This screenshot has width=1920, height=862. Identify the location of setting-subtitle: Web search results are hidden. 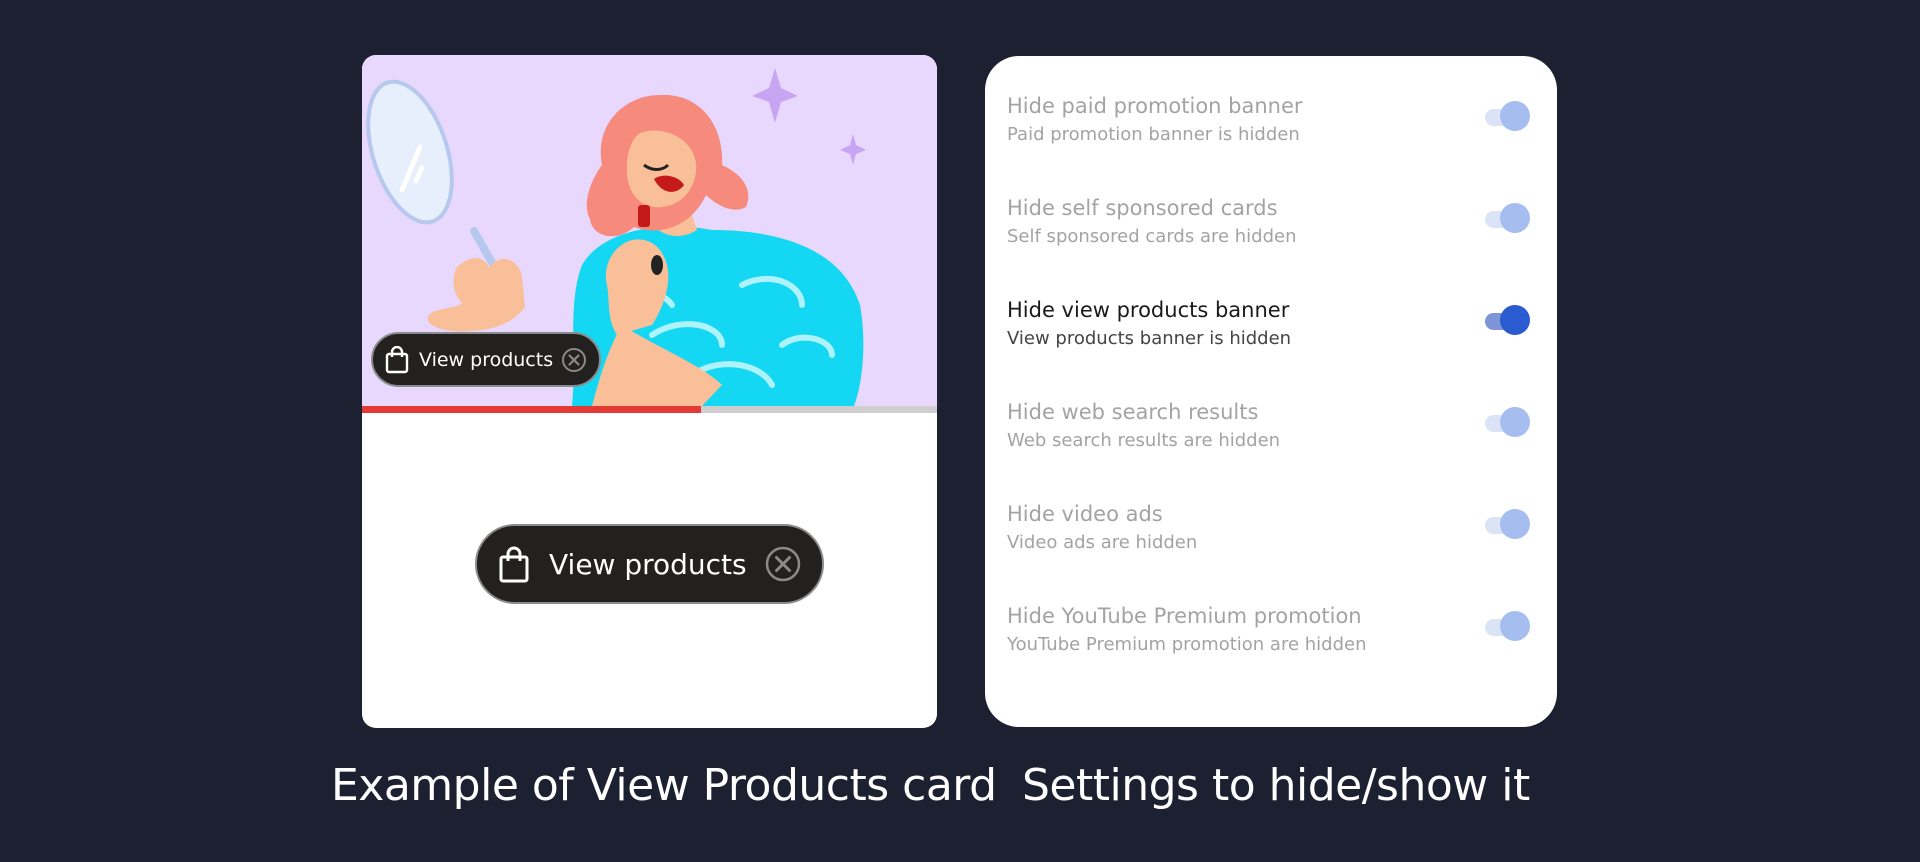
(1144, 440).